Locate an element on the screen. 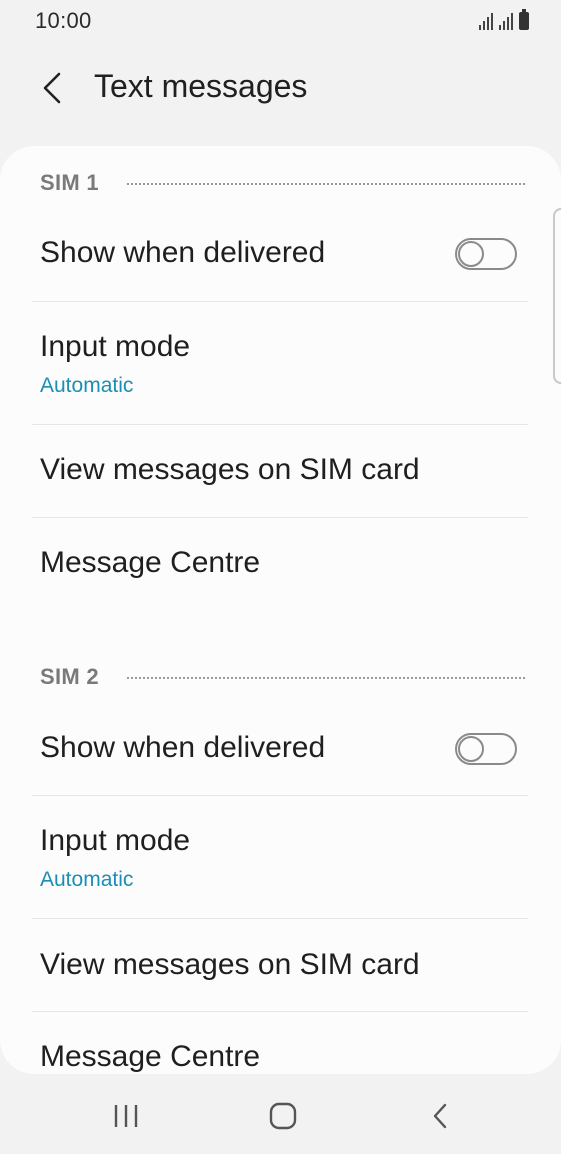 Image resolution: width=561 pixels, height=1154 pixels. back-button is located at coordinates (52, 88).